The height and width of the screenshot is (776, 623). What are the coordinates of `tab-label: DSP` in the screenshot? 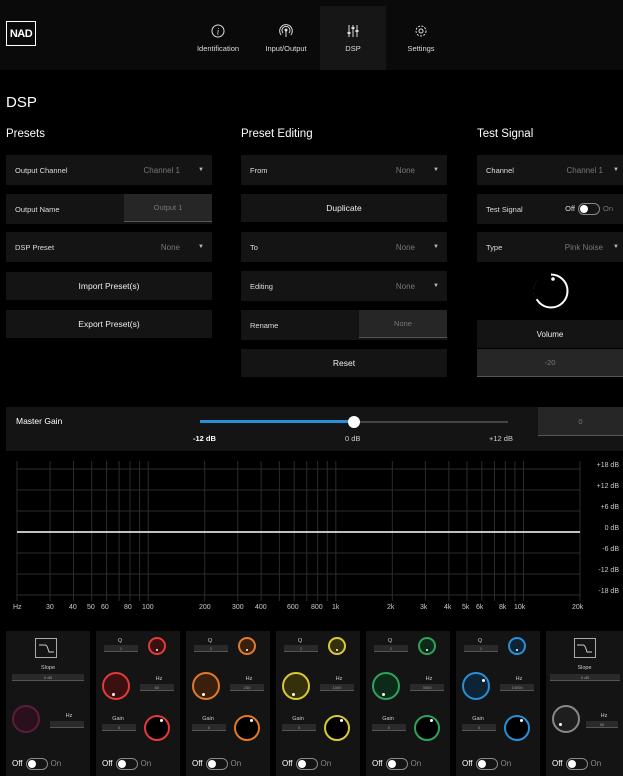 It's located at (353, 48).